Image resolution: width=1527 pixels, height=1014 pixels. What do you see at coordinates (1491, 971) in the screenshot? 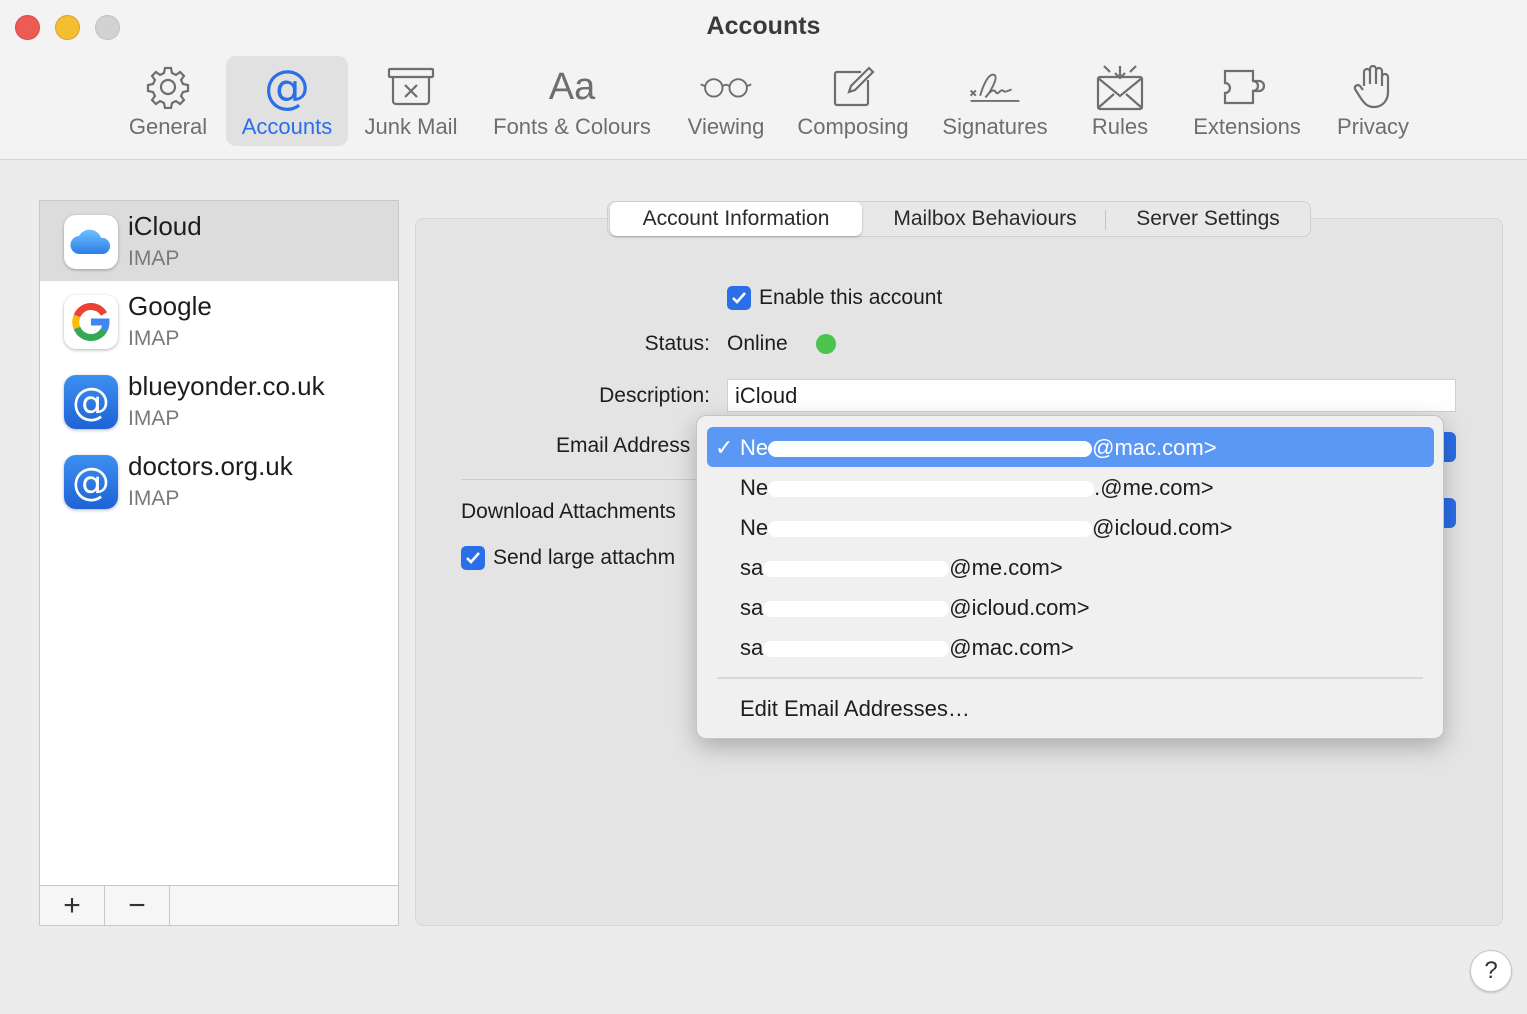
I see `help-button: ?` at bounding box center [1491, 971].